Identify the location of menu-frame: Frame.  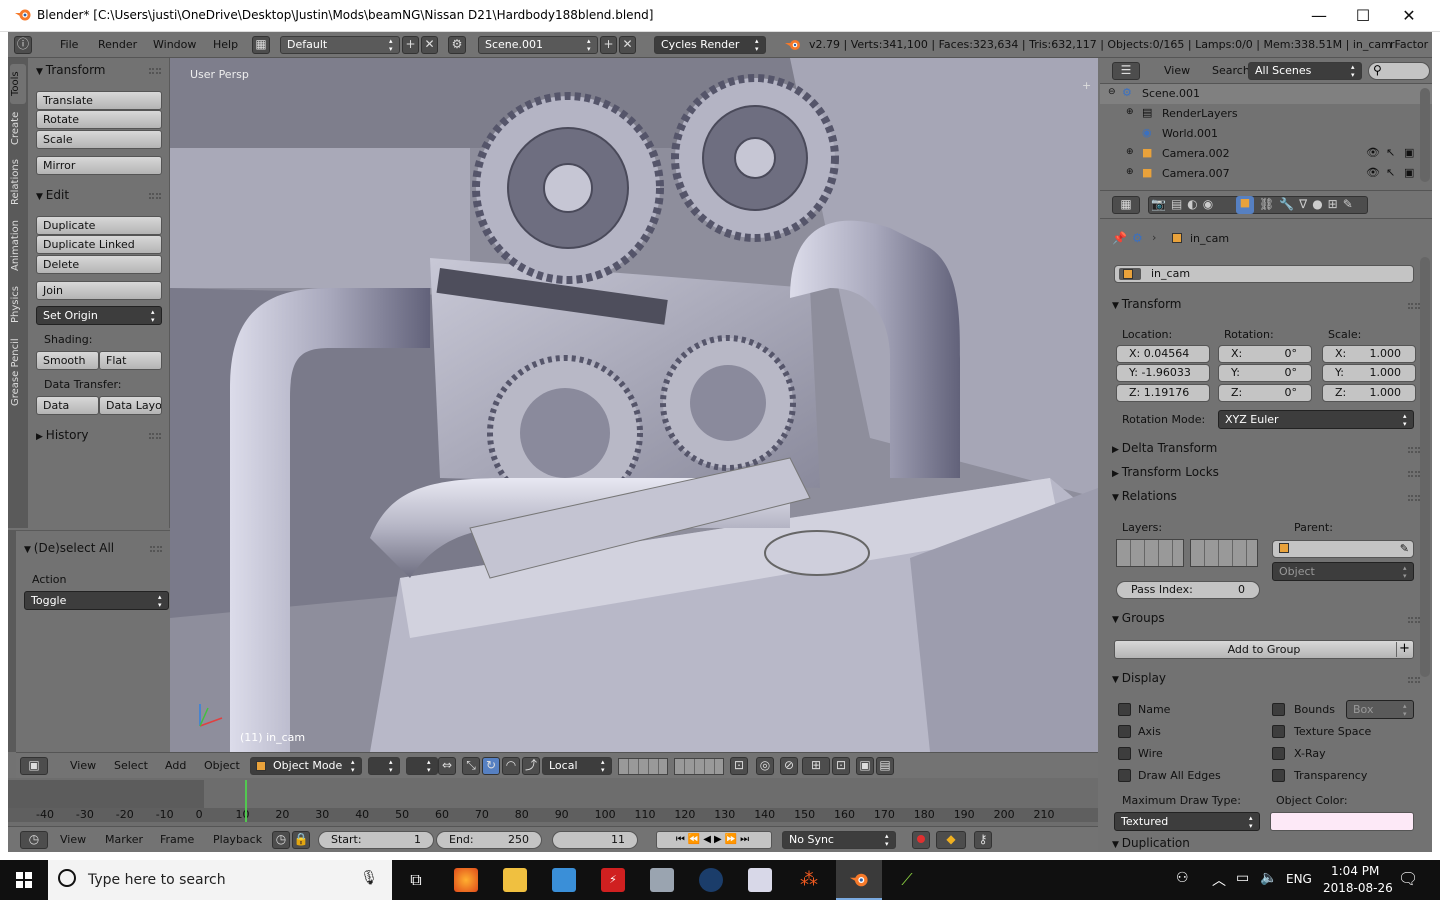
(177, 839).